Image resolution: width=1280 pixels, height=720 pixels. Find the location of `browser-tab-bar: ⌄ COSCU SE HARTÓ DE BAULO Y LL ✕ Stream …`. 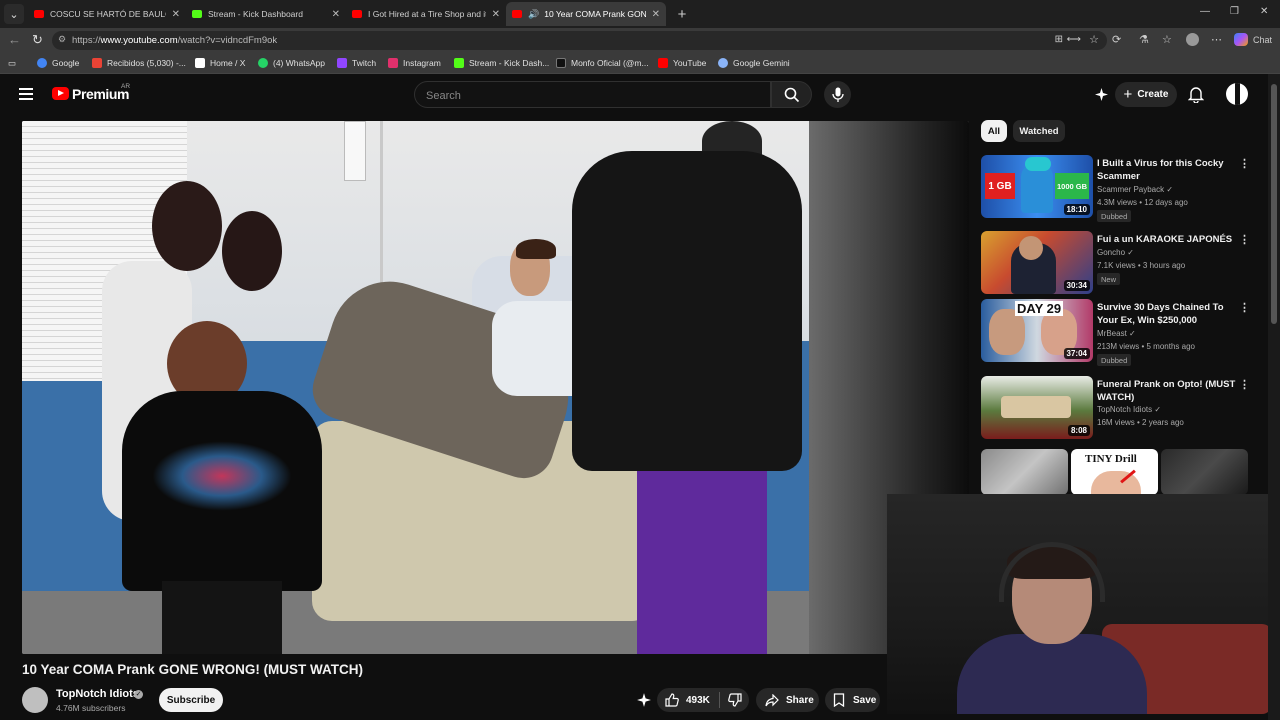

browser-tab-bar: ⌄ COSCU SE HARTÓ DE BAULO Y LL ✕ Stream … is located at coordinates (640, 14).